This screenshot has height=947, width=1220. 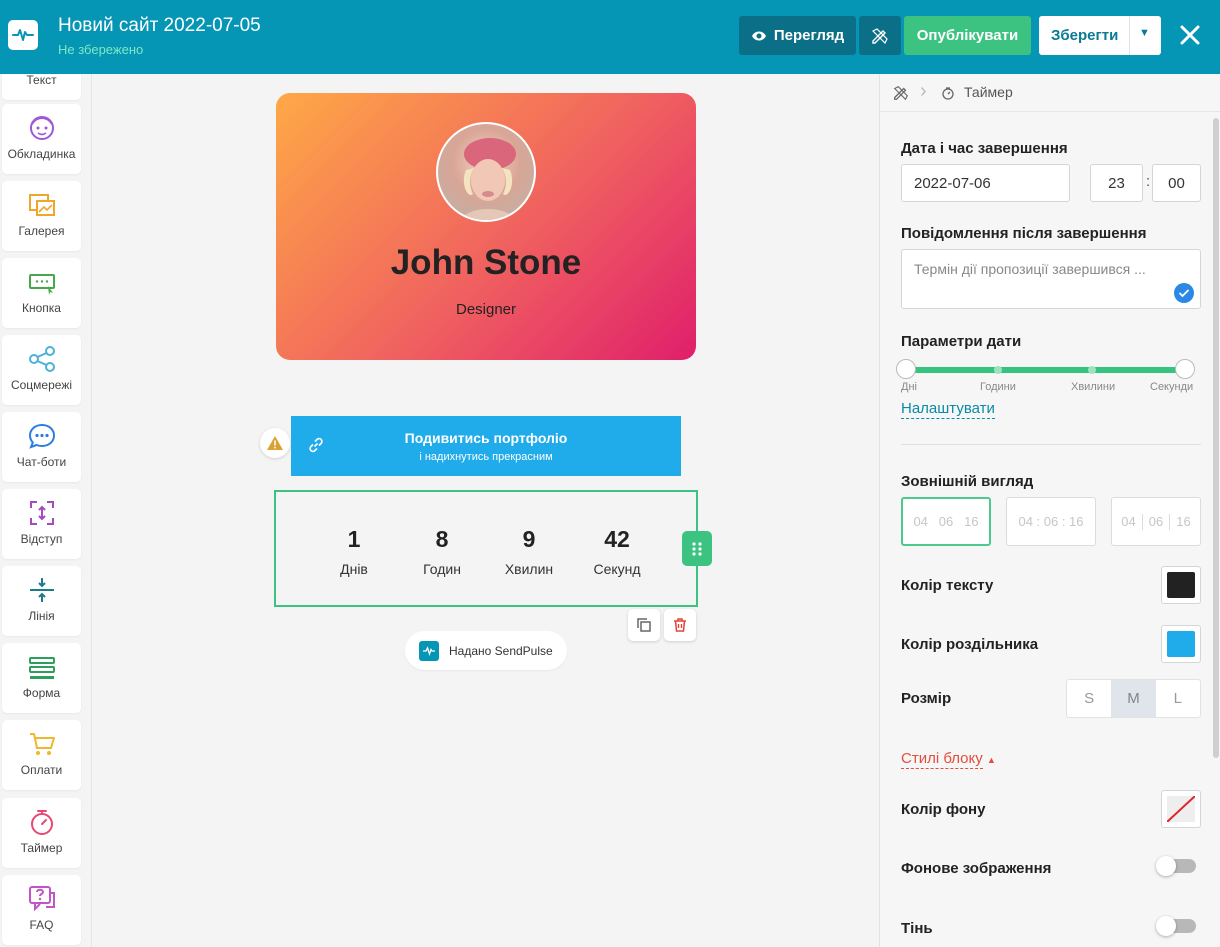 I want to click on appearance-option-spaced: 04 06 16, so click(x=946, y=521).